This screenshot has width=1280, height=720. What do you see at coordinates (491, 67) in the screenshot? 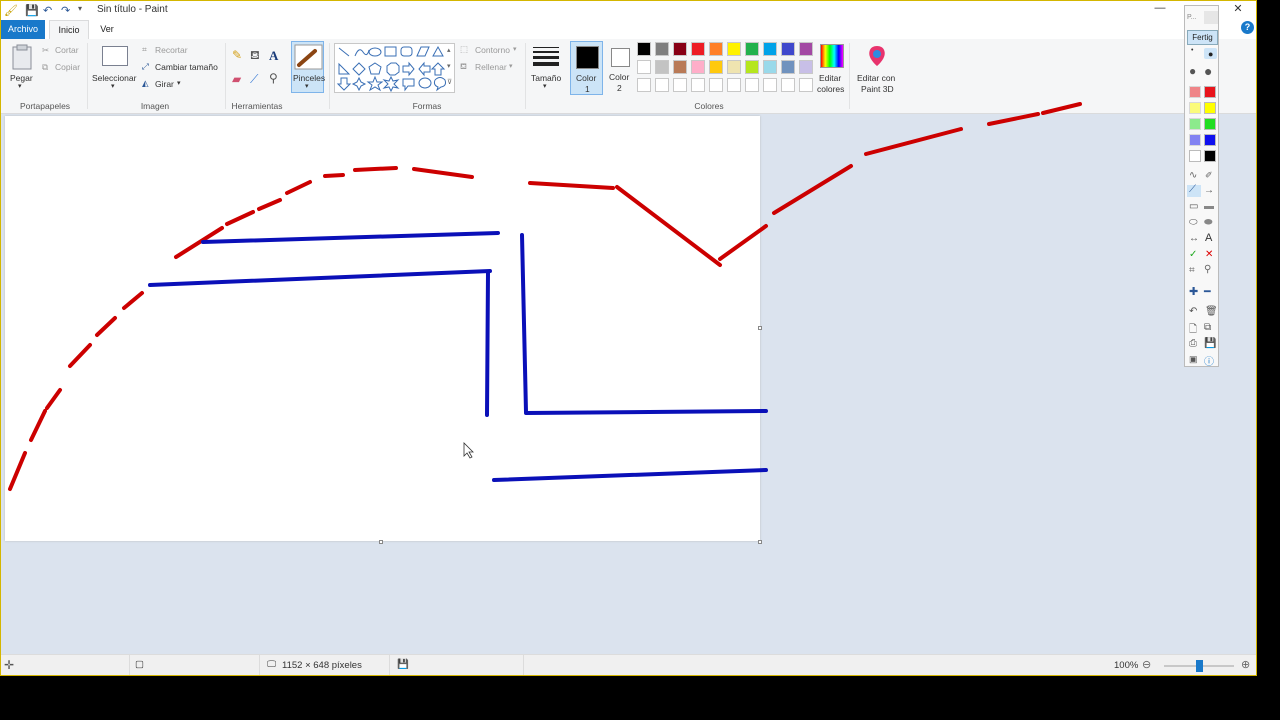
I see `fill-button: Rellenar` at bounding box center [491, 67].